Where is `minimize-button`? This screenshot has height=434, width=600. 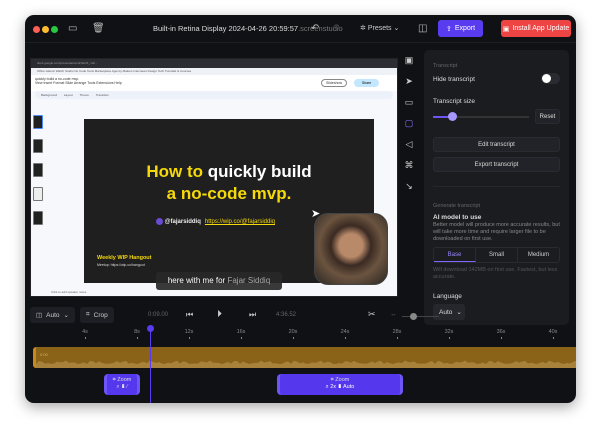 minimize-button is located at coordinates (45, 29).